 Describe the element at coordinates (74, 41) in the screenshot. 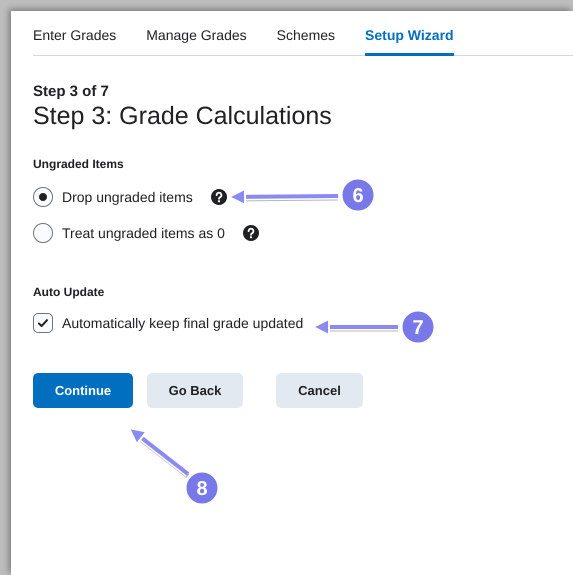

I see `tab: Enter Grades` at that location.